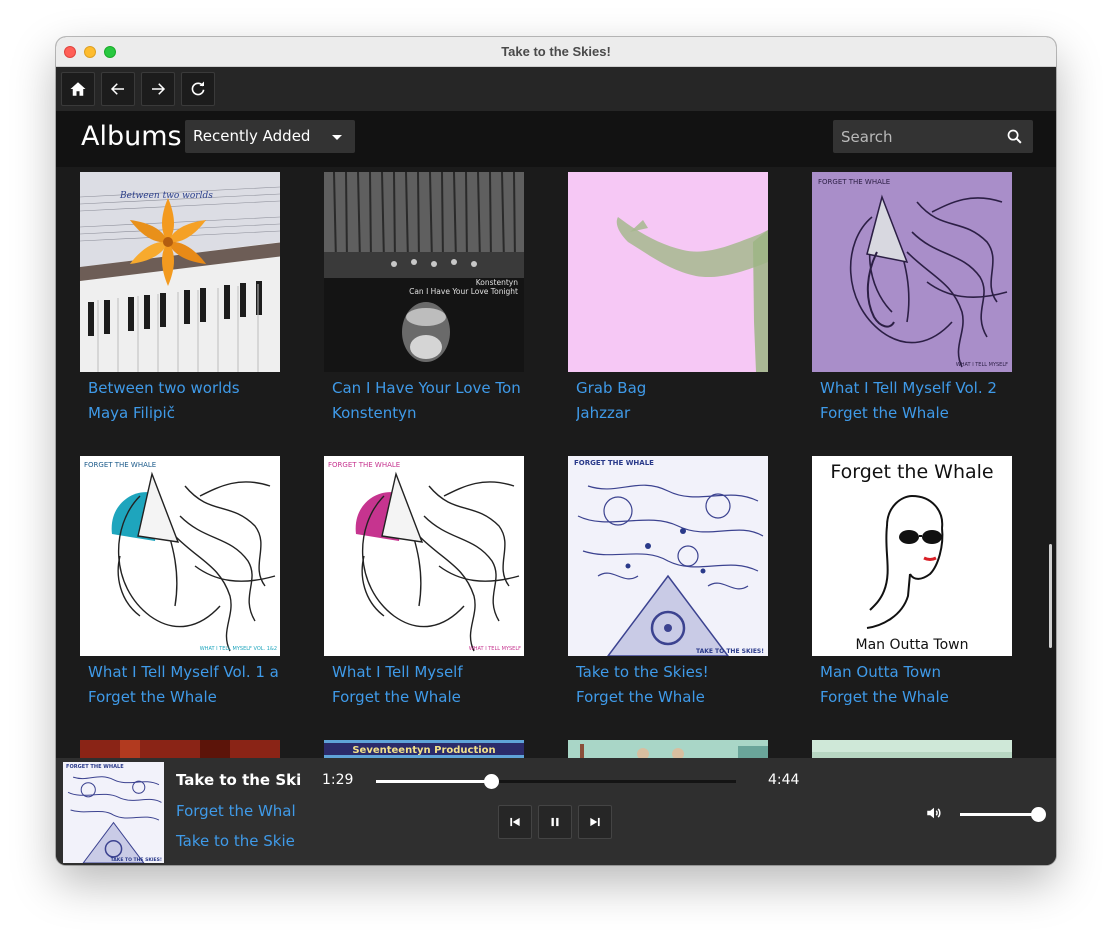 This screenshot has height=940, width=1112. Describe the element at coordinates (1038, 814) in the screenshot. I see `volume-thumb` at that location.